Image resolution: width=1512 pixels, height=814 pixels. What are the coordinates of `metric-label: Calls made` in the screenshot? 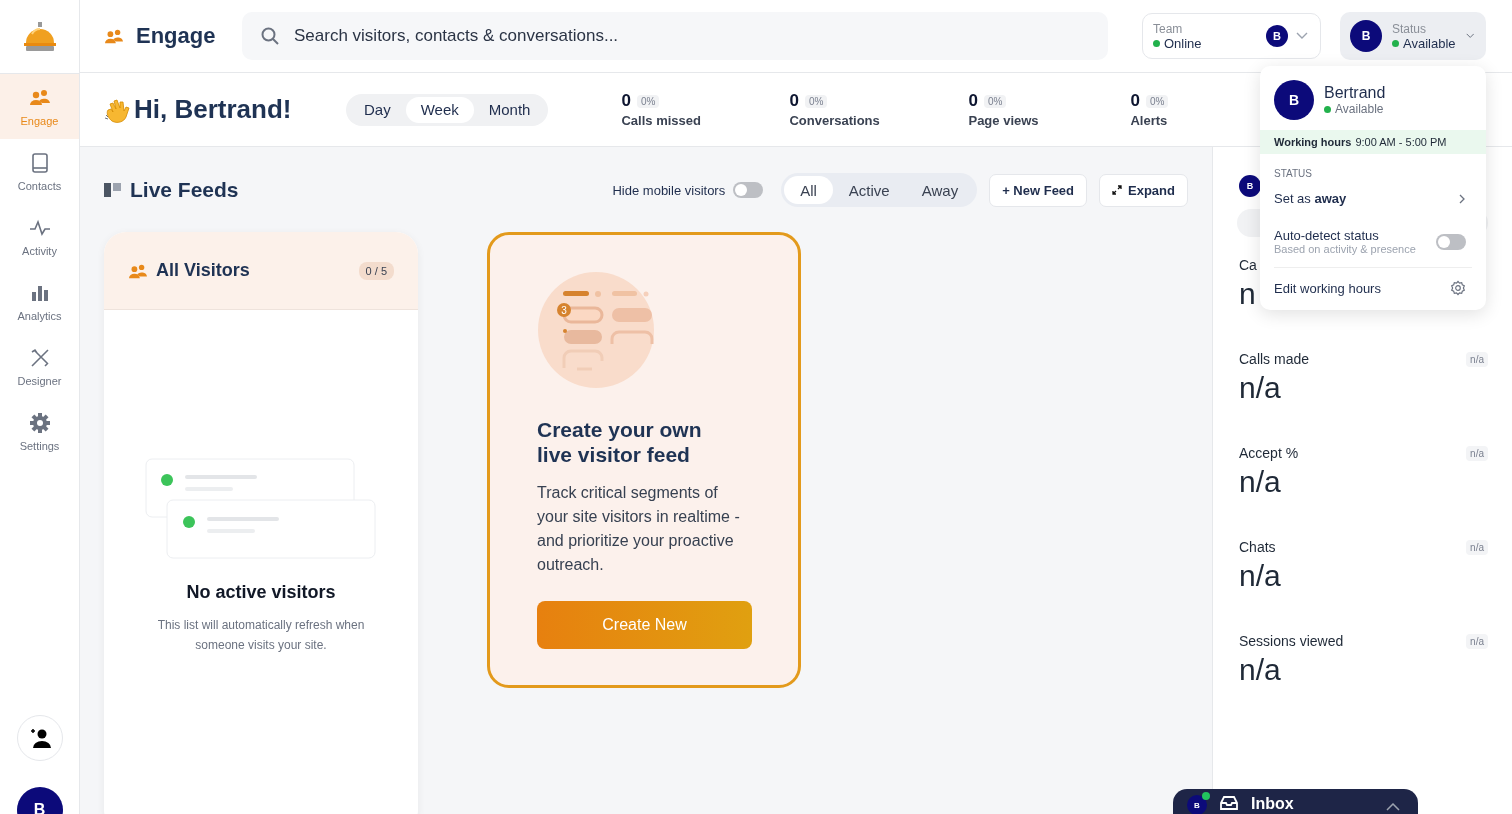 It's located at (1274, 359).